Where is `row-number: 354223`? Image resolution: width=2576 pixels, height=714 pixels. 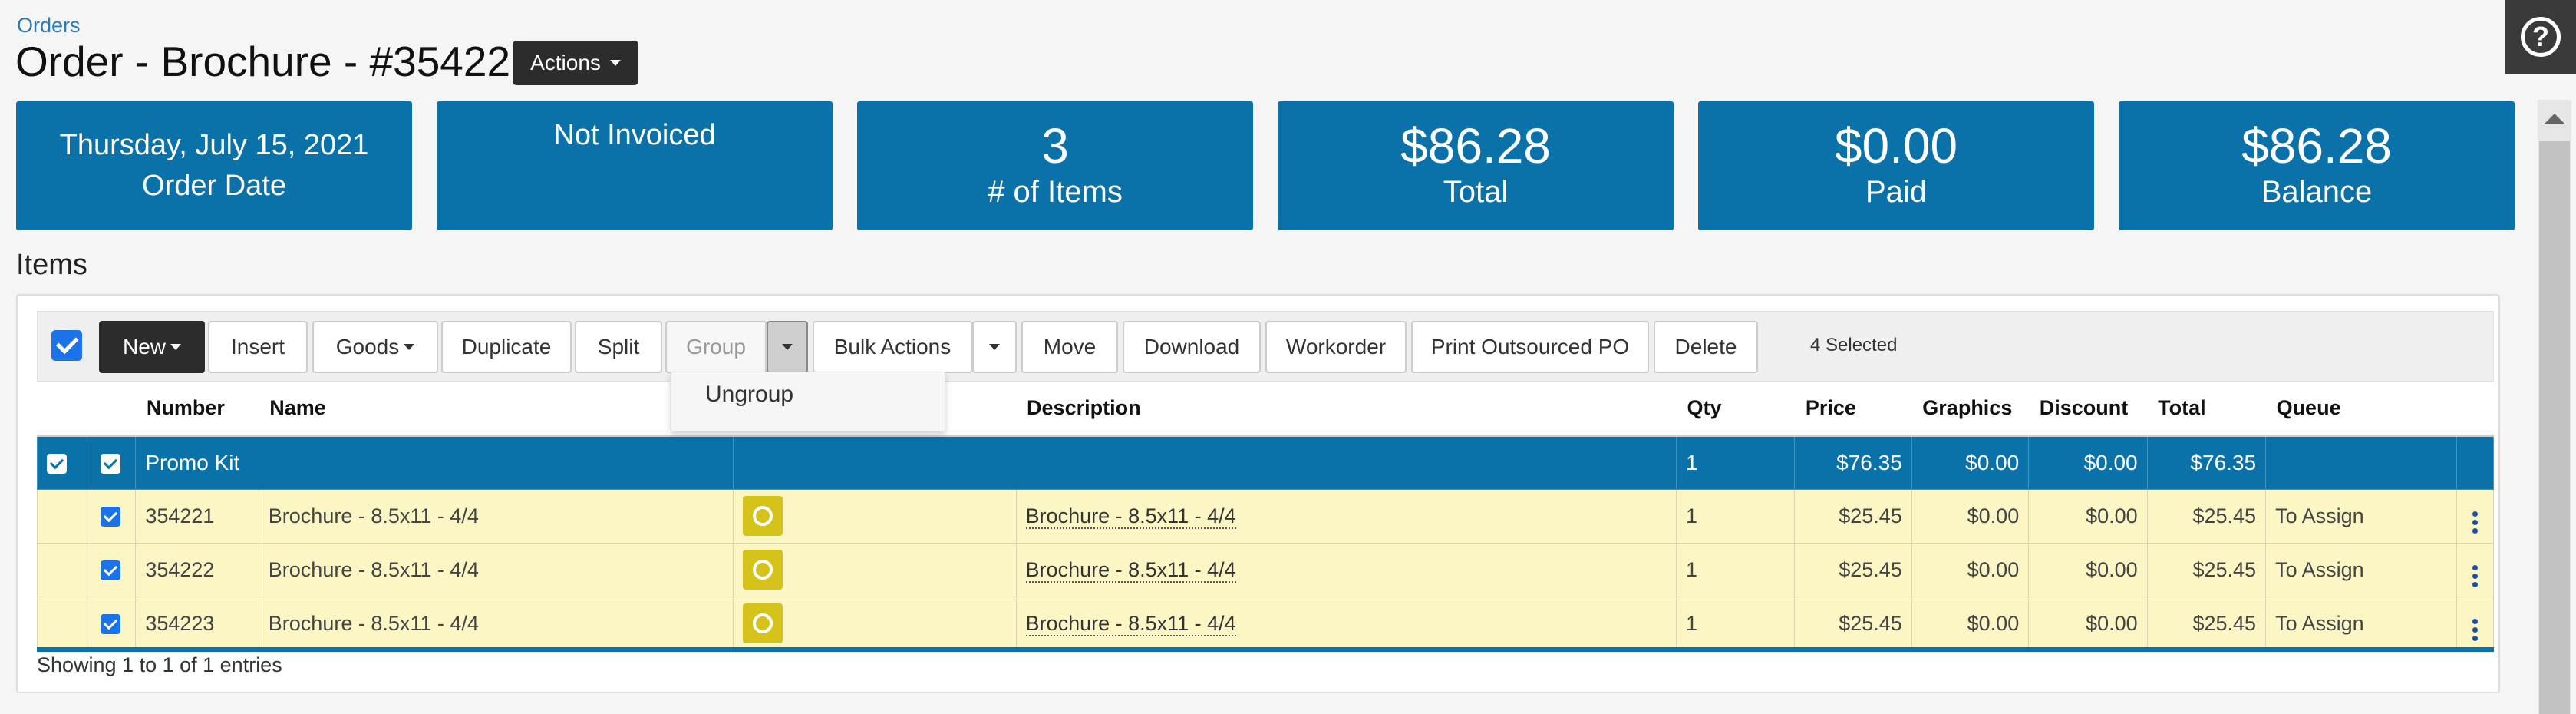
row-number: 354223 is located at coordinates (197, 623).